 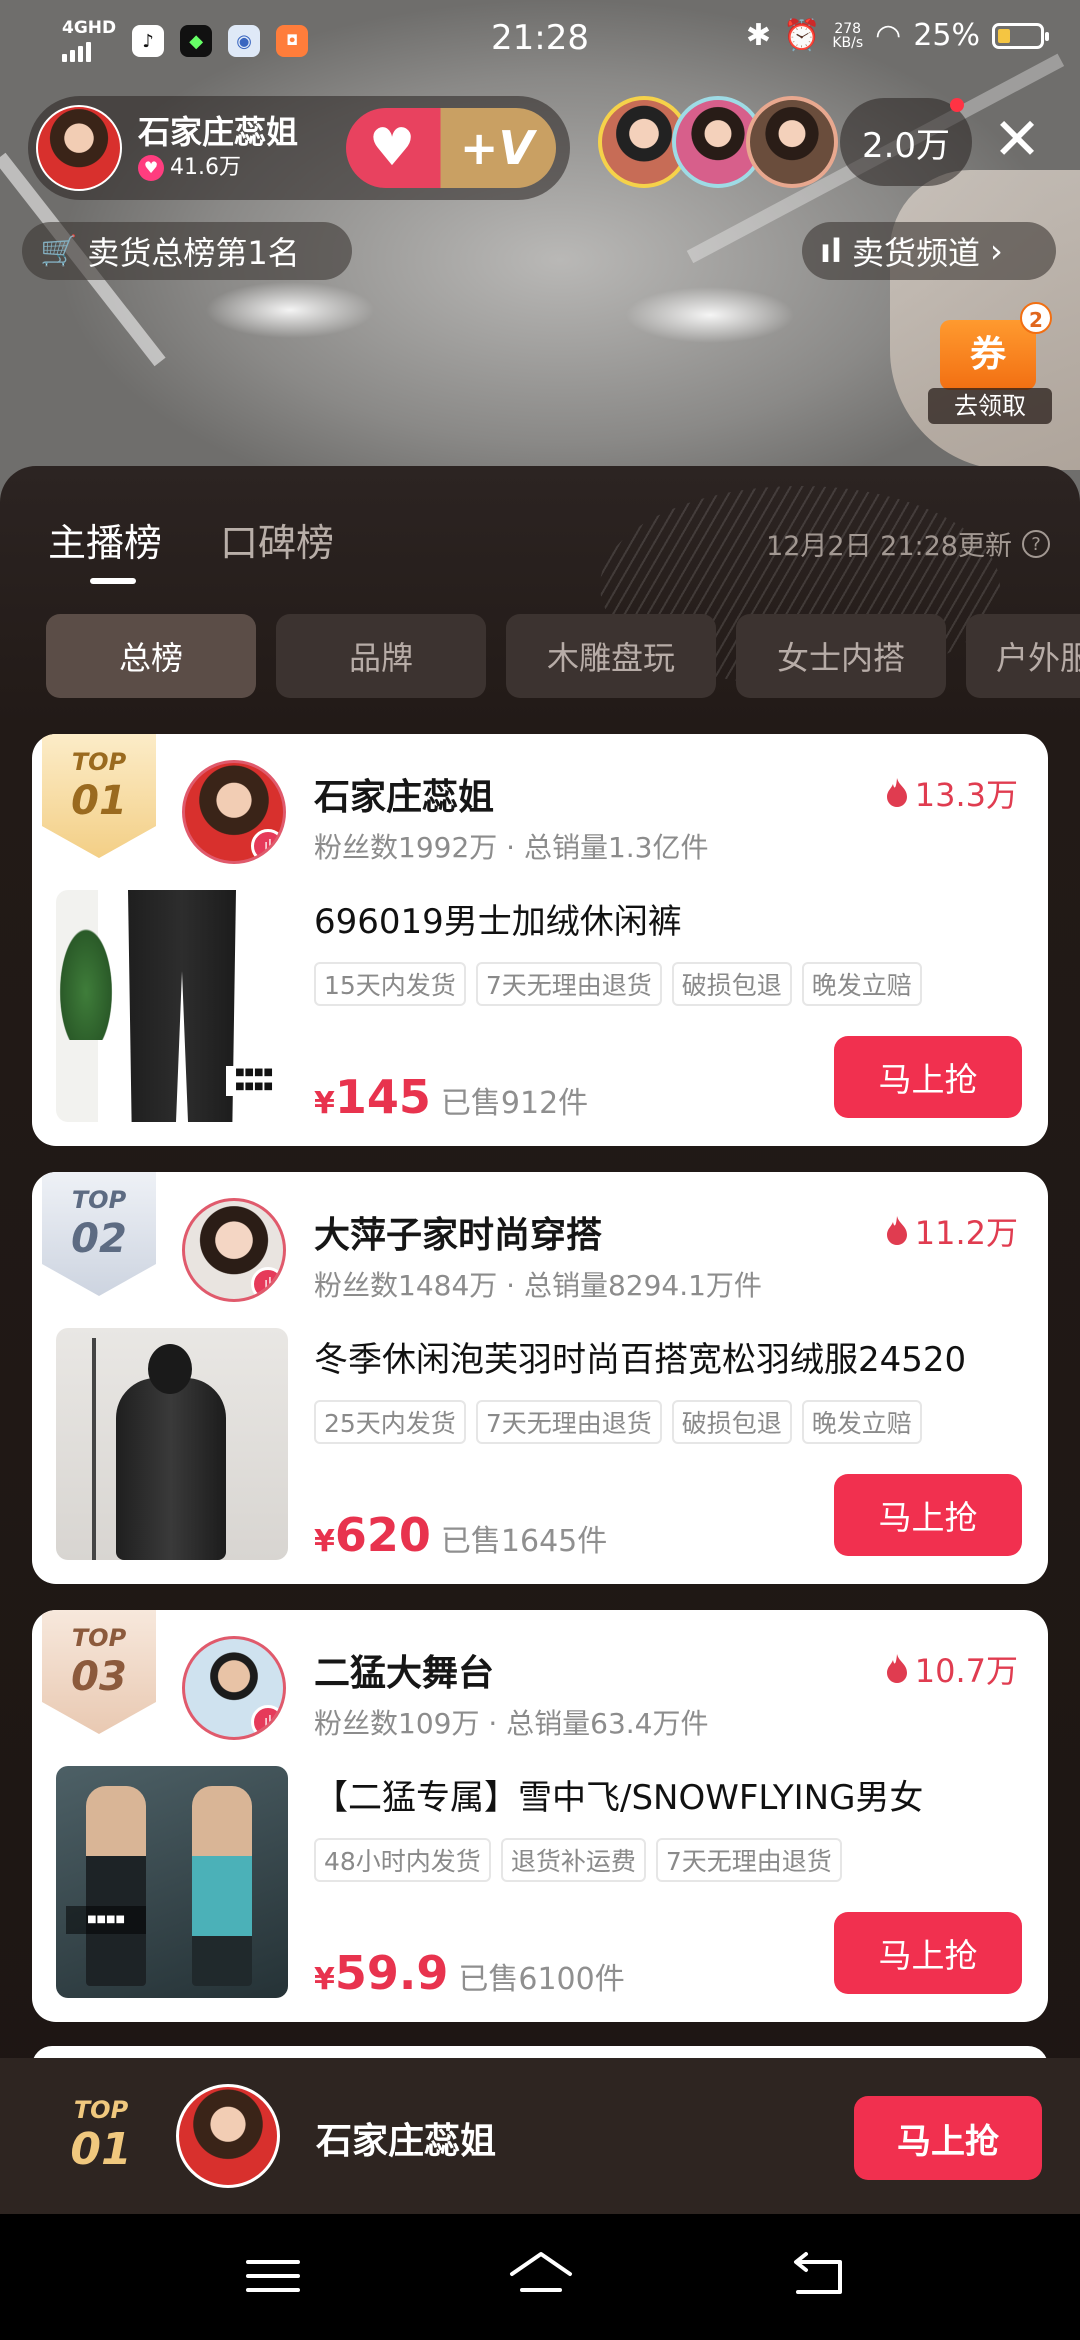 I want to click on back-icon, so click(x=819, y=2276).